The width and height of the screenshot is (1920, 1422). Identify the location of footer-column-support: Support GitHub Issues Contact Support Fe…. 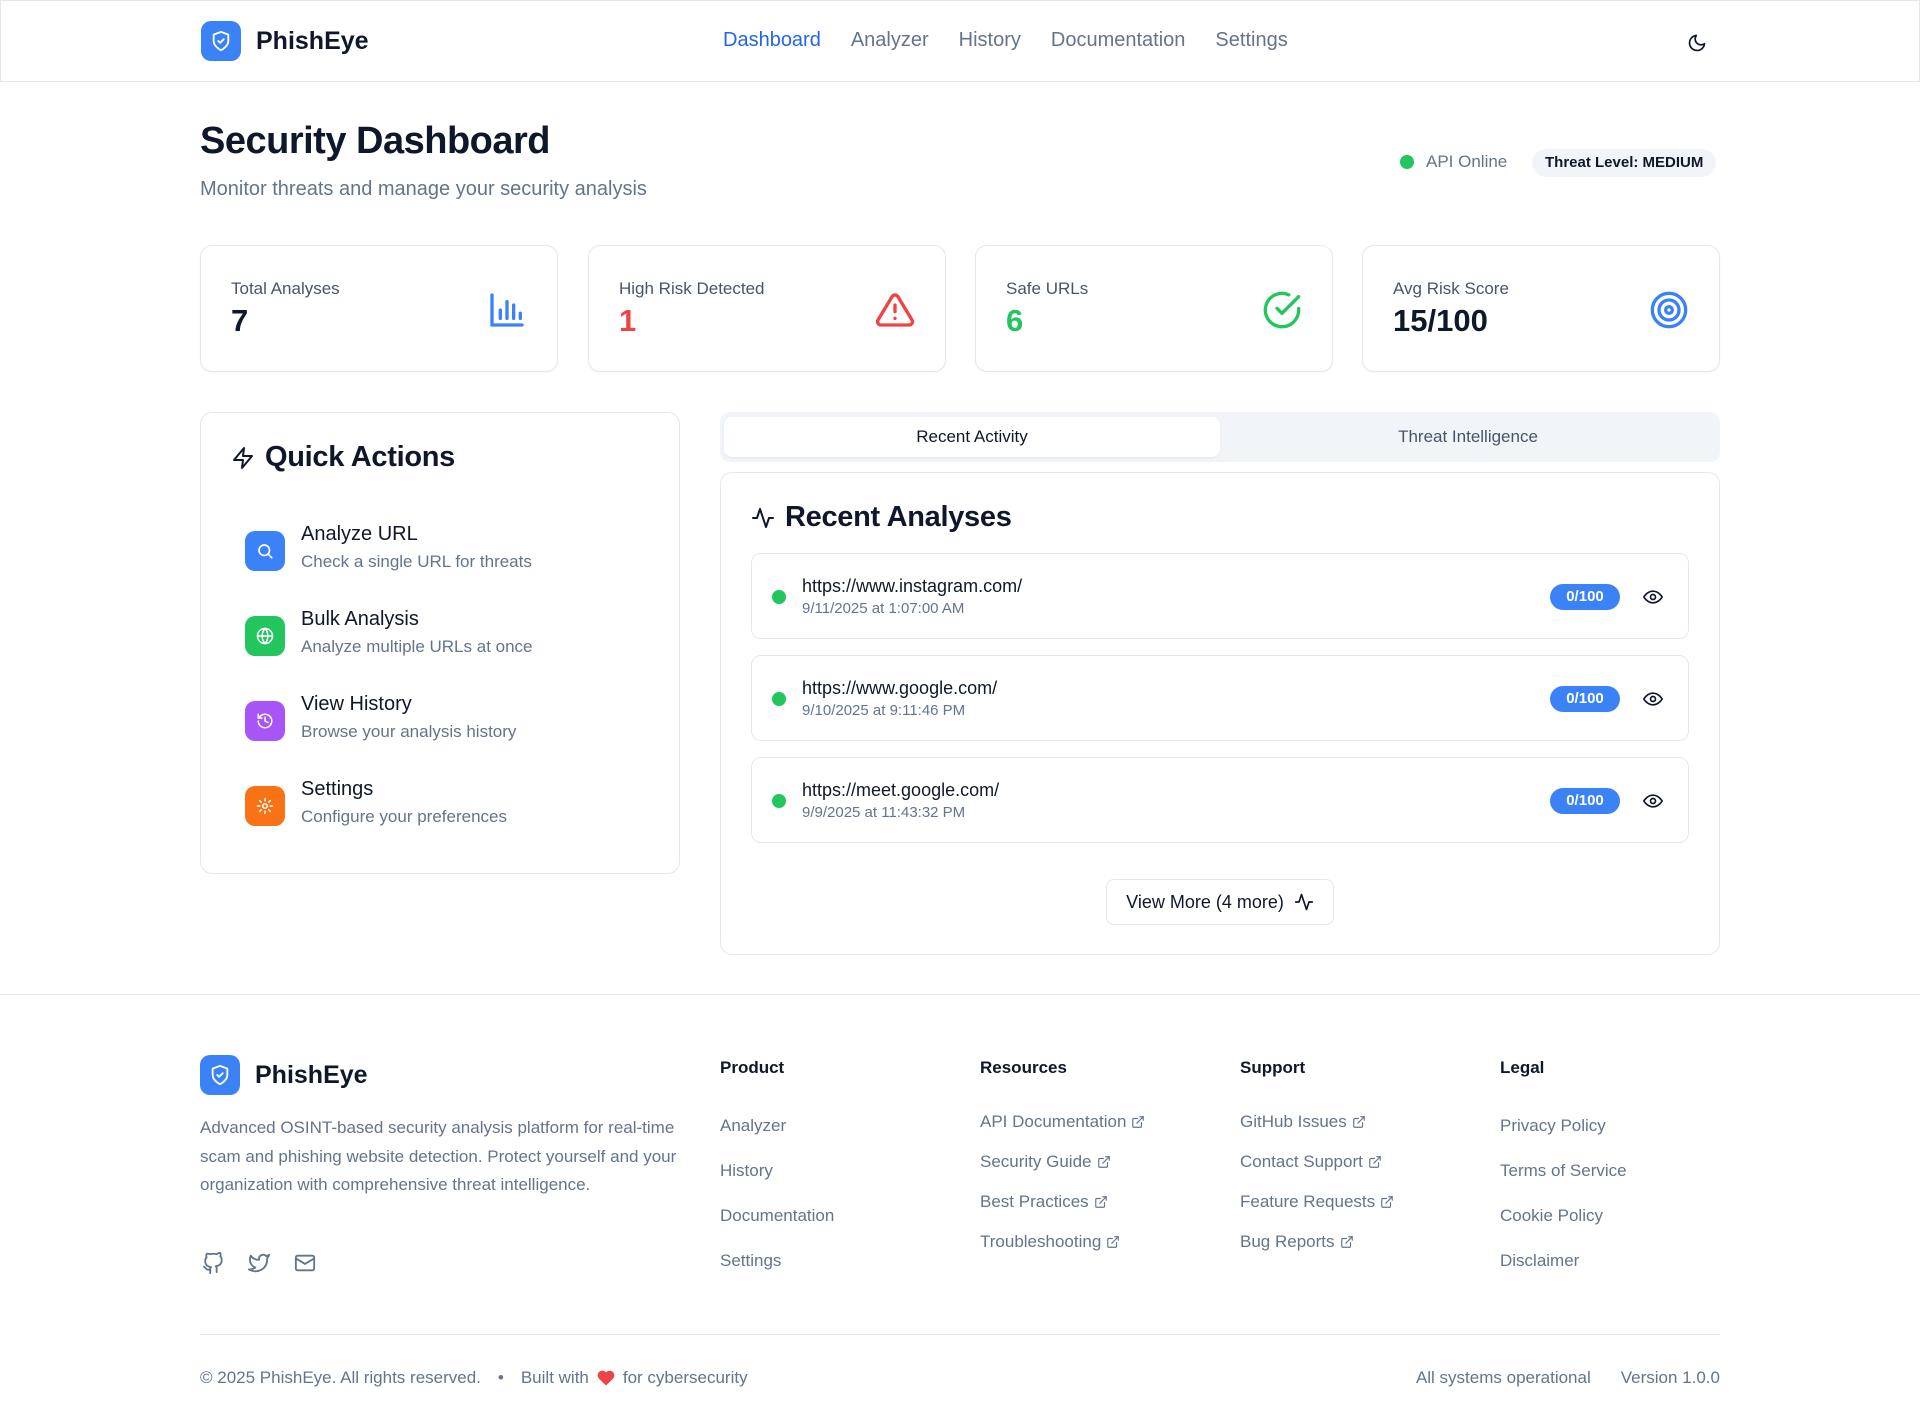
(1317, 1160).